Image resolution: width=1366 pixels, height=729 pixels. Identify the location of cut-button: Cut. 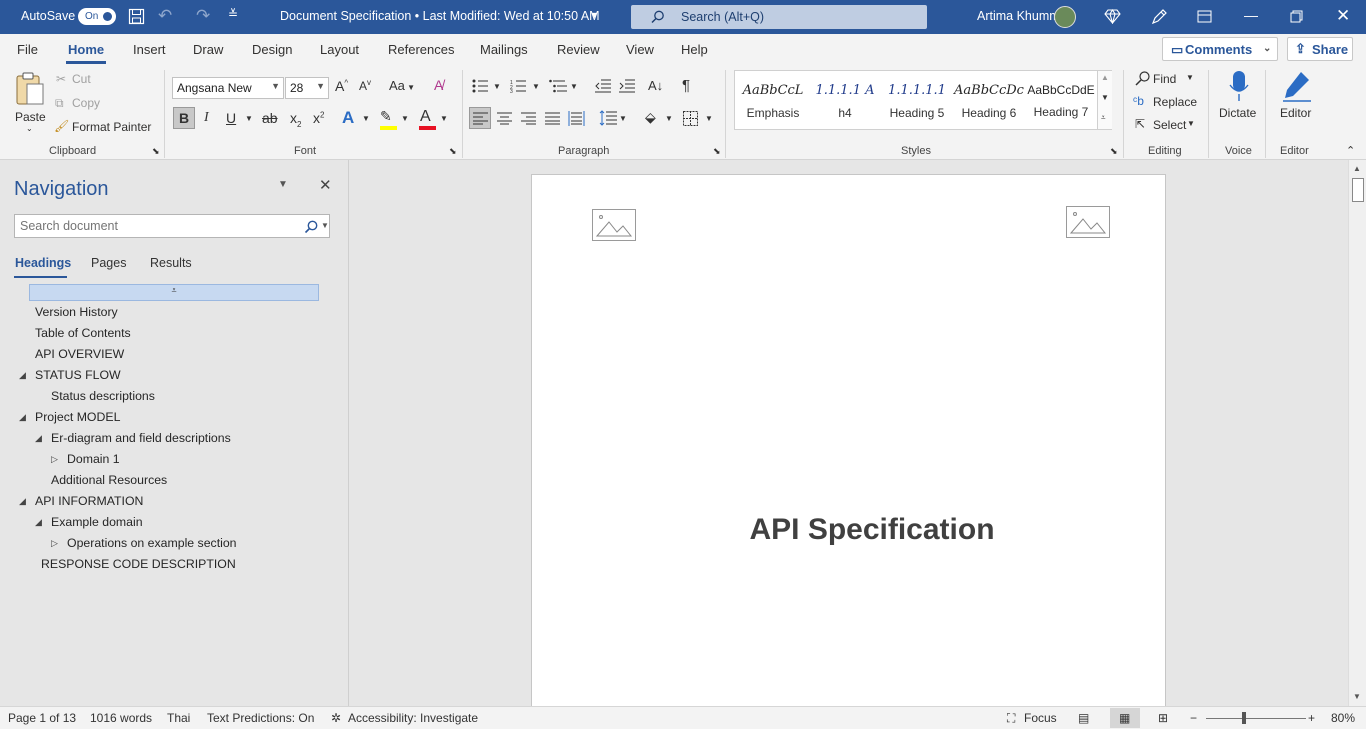
(81, 79).